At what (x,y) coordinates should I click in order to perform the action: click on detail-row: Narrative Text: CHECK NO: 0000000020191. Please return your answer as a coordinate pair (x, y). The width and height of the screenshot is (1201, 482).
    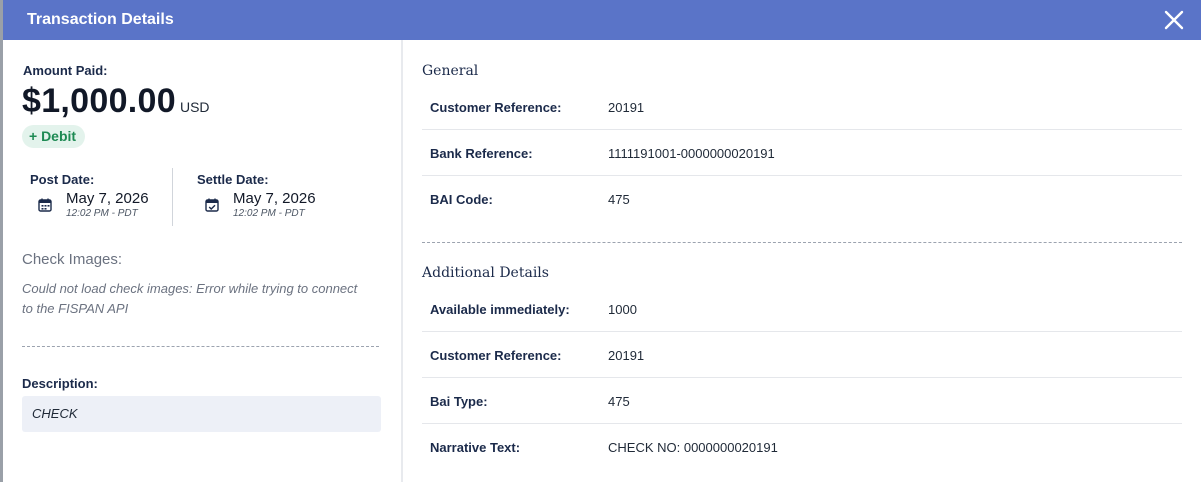
    Looking at the image, I should click on (802, 447).